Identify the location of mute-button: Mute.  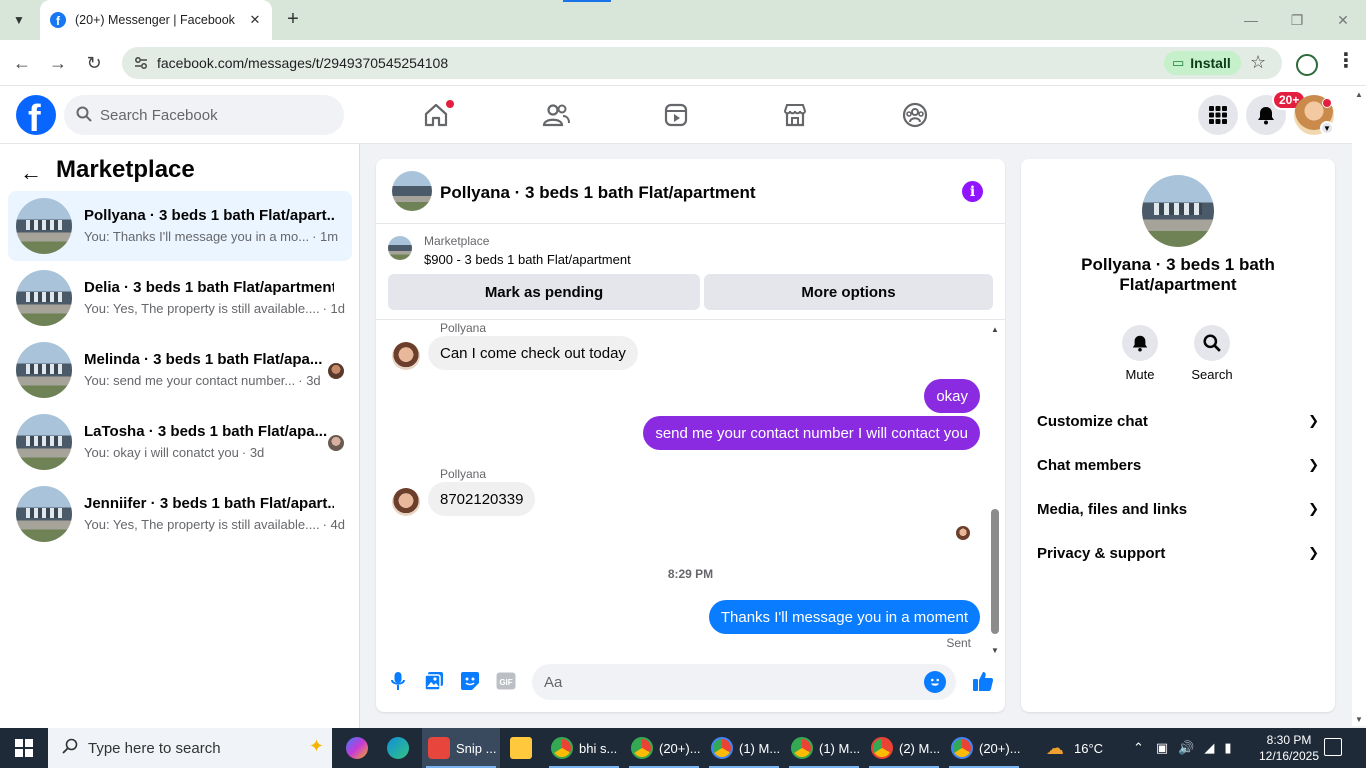
(1140, 353).